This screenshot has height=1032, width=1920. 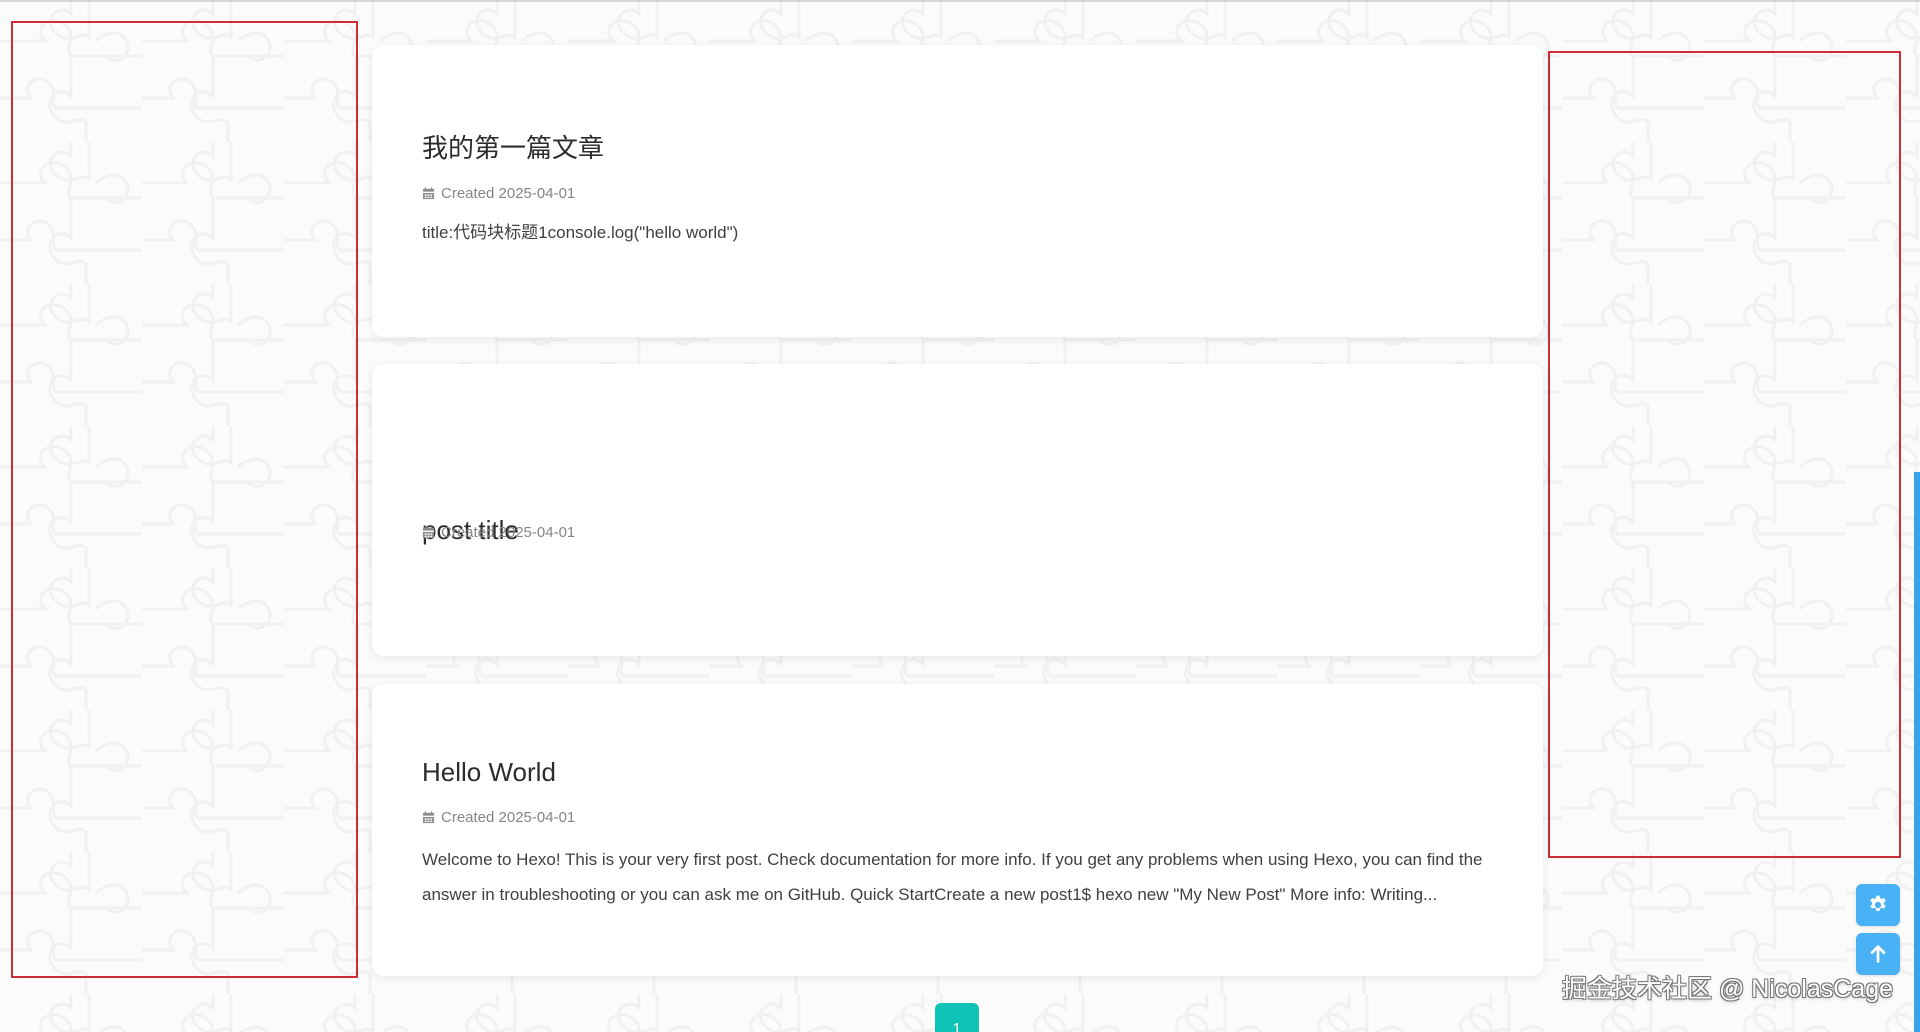 I want to click on right-highlight-box, so click(x=1724, y=454).